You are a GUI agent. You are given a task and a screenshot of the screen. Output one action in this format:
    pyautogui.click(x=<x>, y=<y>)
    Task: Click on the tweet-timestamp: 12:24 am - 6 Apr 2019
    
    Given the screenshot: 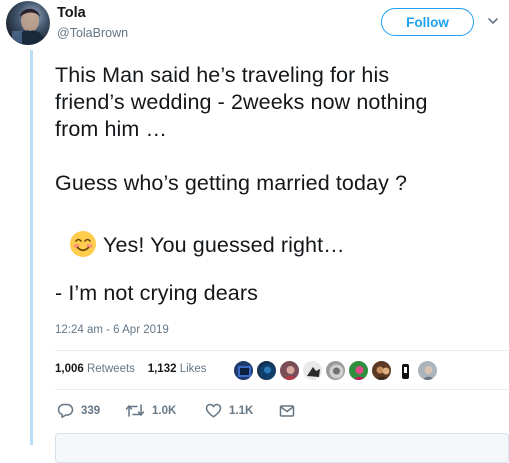 What is the action you would take?
    pyautogui.click(x=112, y=330)
    